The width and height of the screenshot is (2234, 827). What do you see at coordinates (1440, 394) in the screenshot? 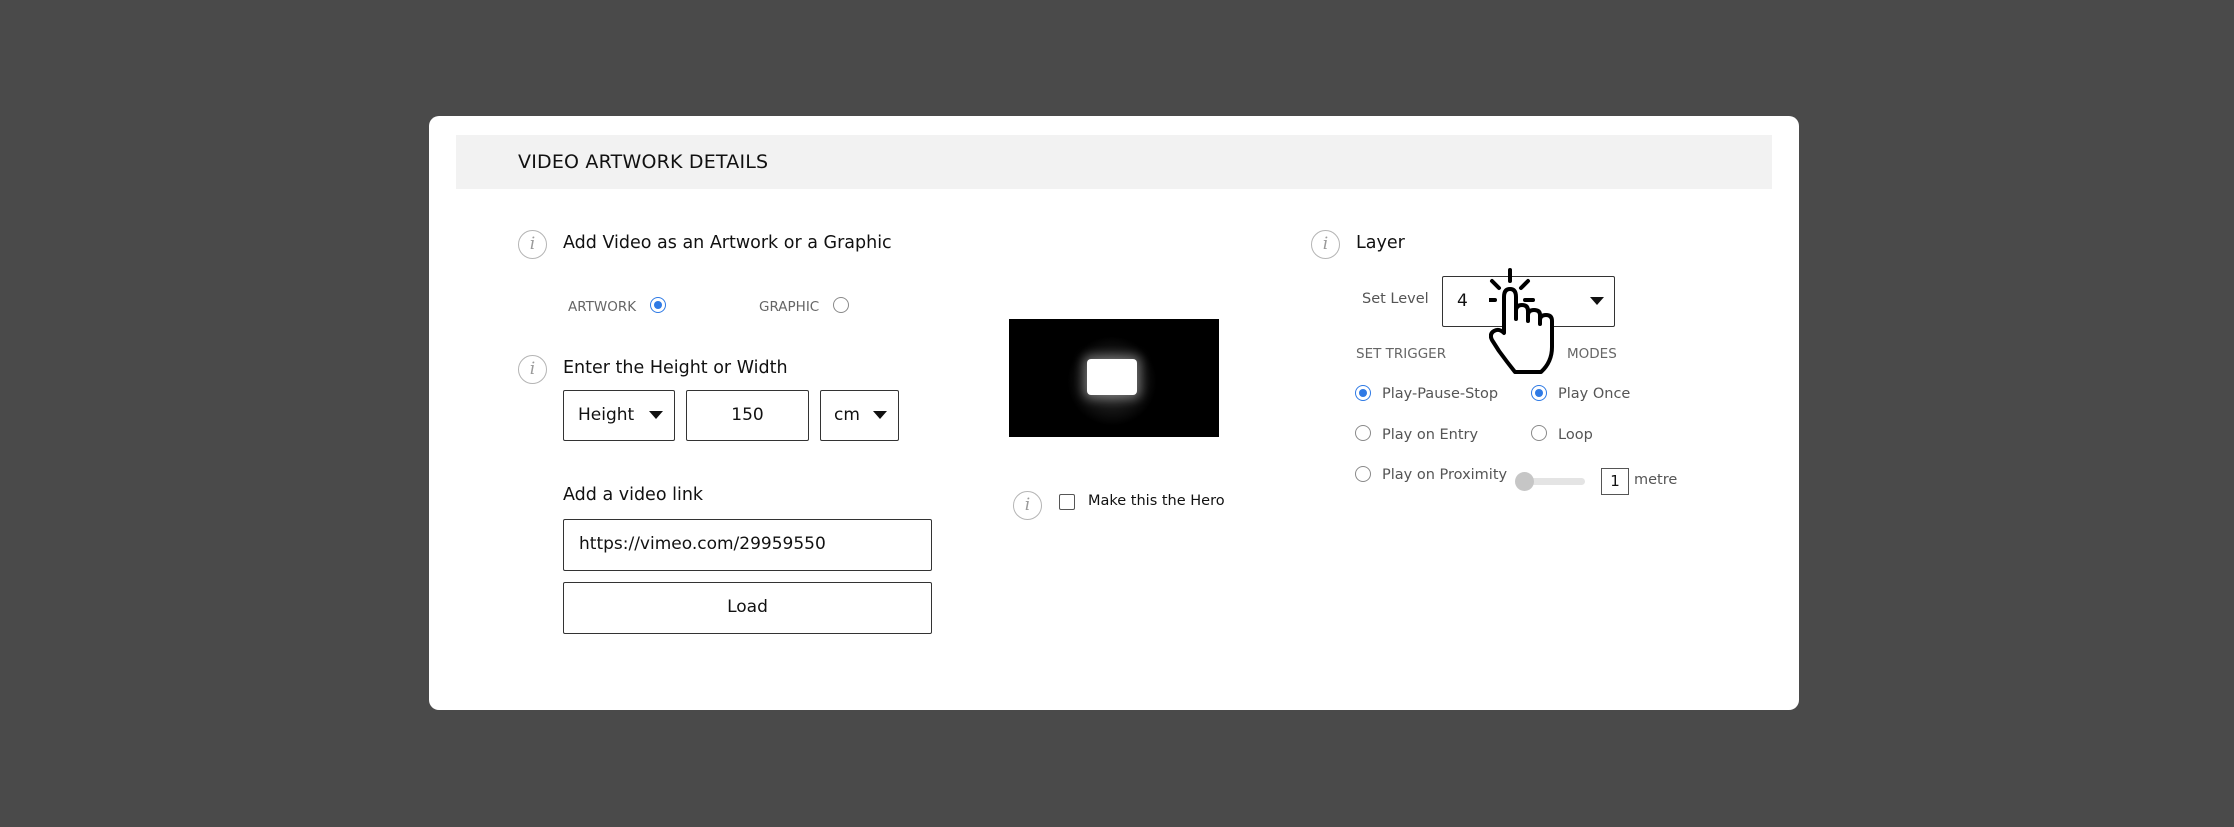
I see `trigger-play-pause-stop-label: Play-Pause-Stop` at bounding box center [1440, 394].